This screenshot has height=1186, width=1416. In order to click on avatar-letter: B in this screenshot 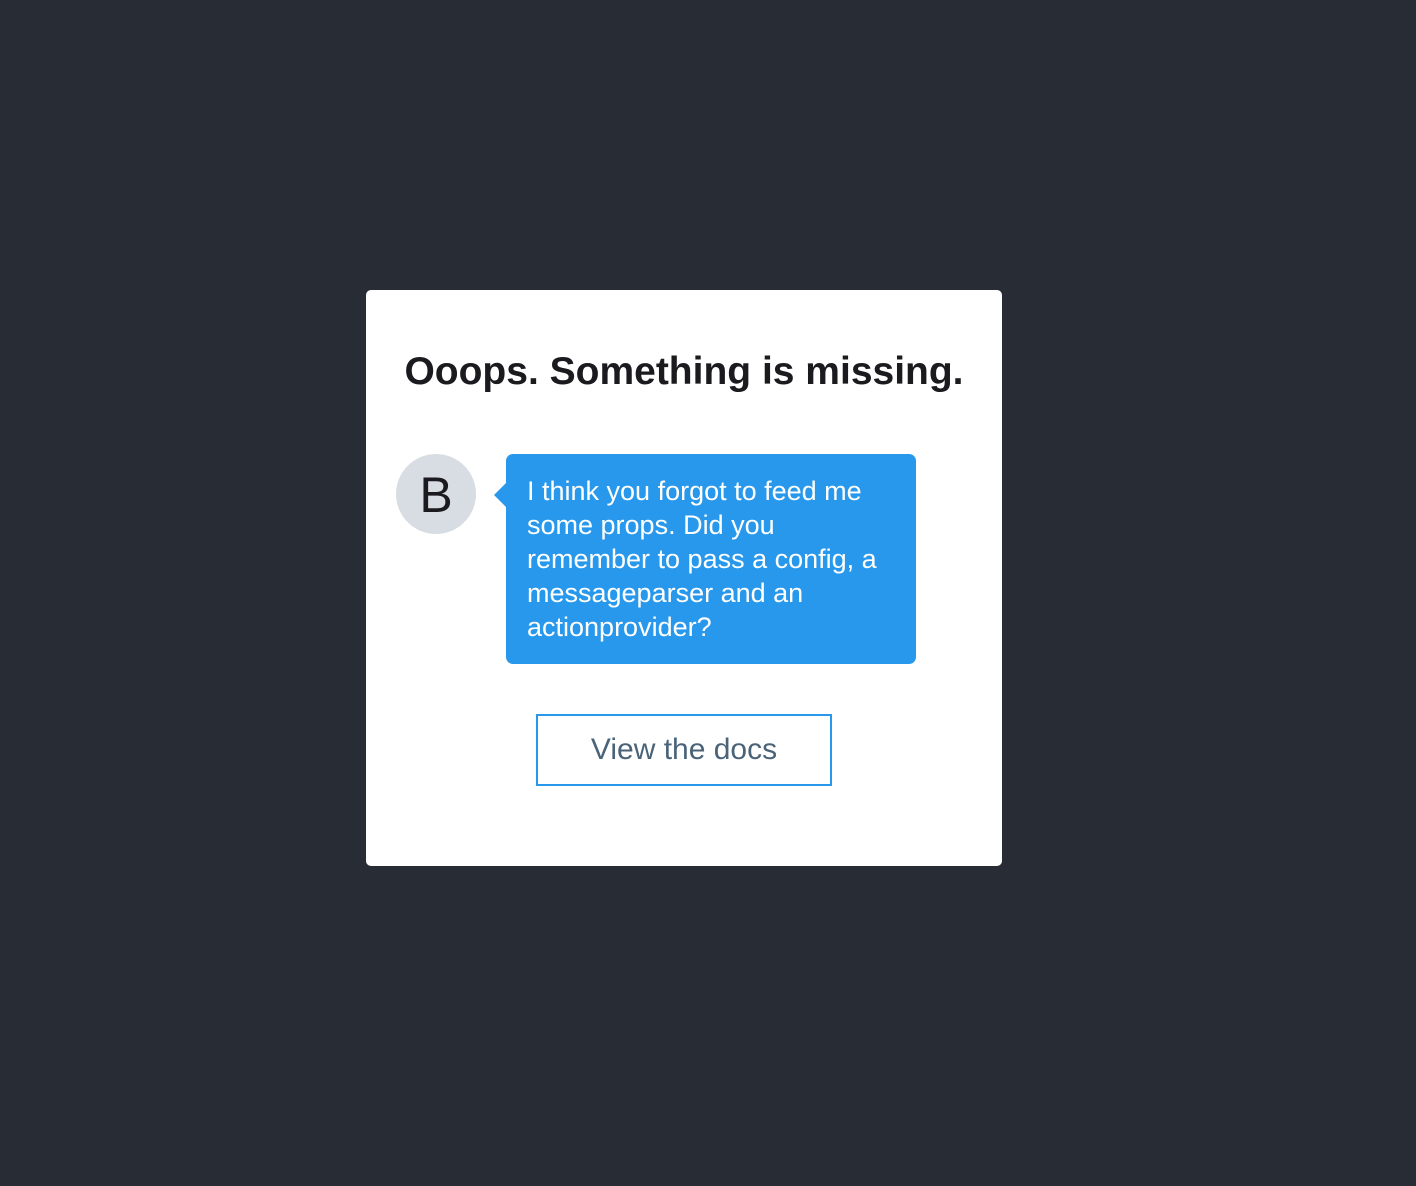, I will do `click(436, 495)`.